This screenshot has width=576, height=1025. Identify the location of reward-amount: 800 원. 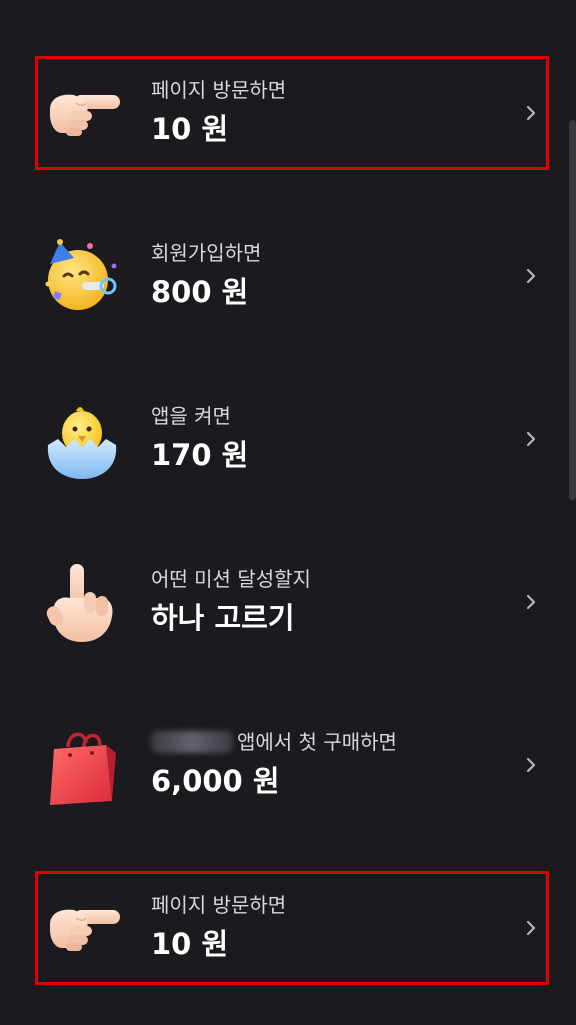
(200, 292).